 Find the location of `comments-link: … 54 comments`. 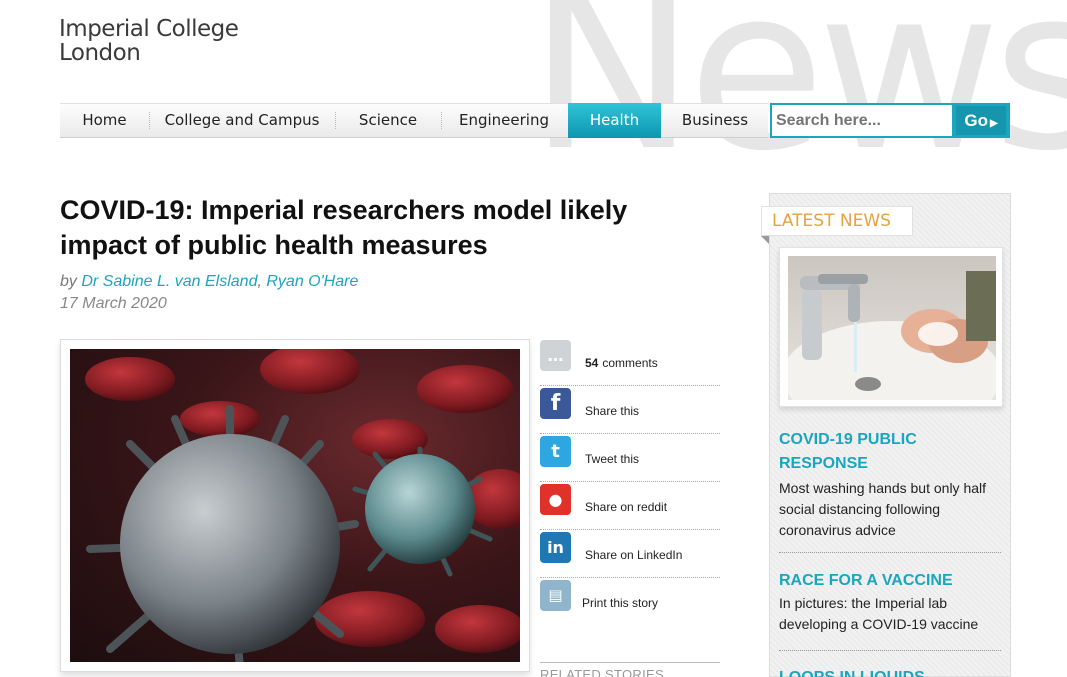

comments-link: … 54 comments is located at coordinates (630, 362).